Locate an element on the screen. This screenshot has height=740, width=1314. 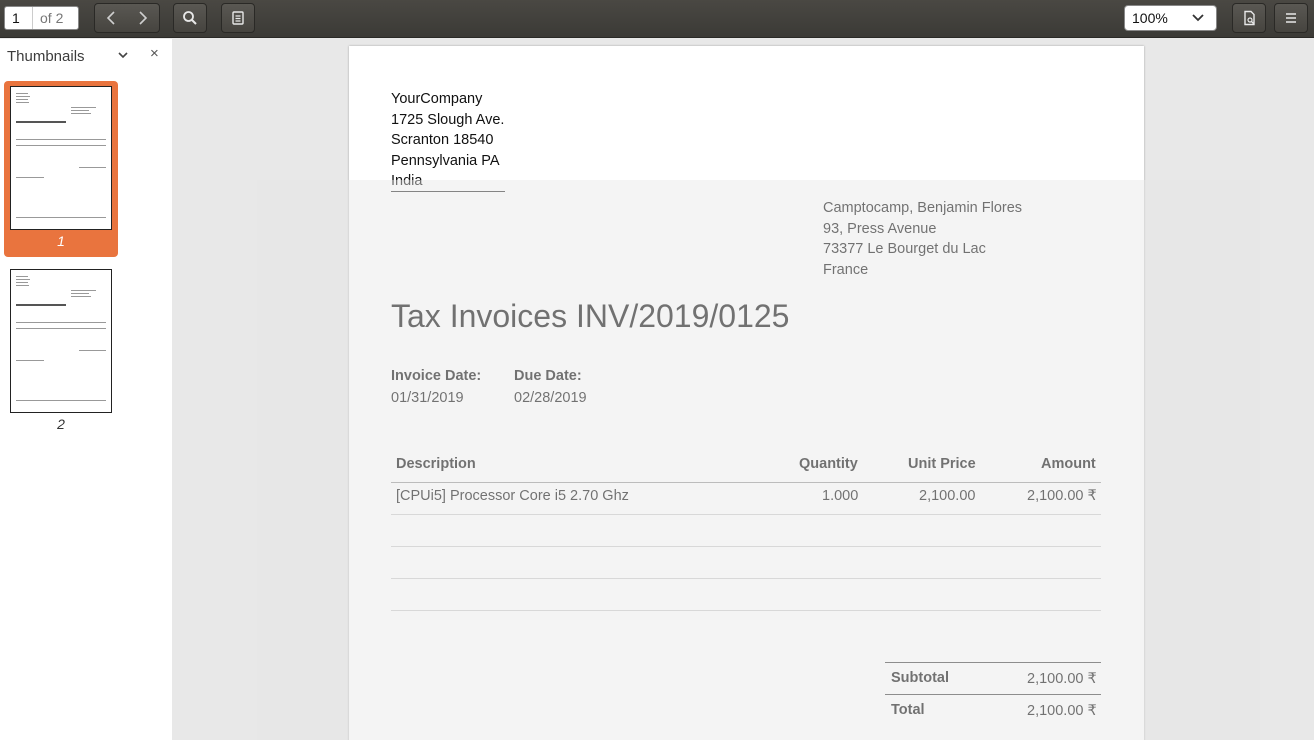
thumbnails-sidebar: Thumbnails × 1 2 is located at coordinates (86, 389).